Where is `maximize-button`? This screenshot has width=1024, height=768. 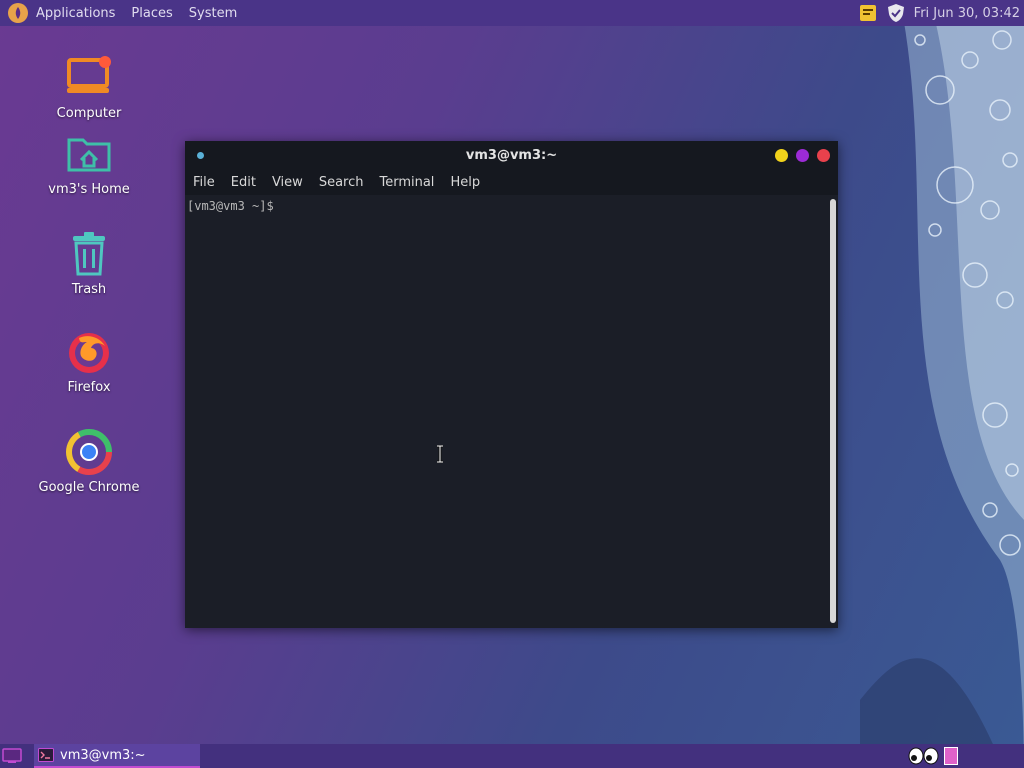
maximize-button is located at coordinates (802, 155).